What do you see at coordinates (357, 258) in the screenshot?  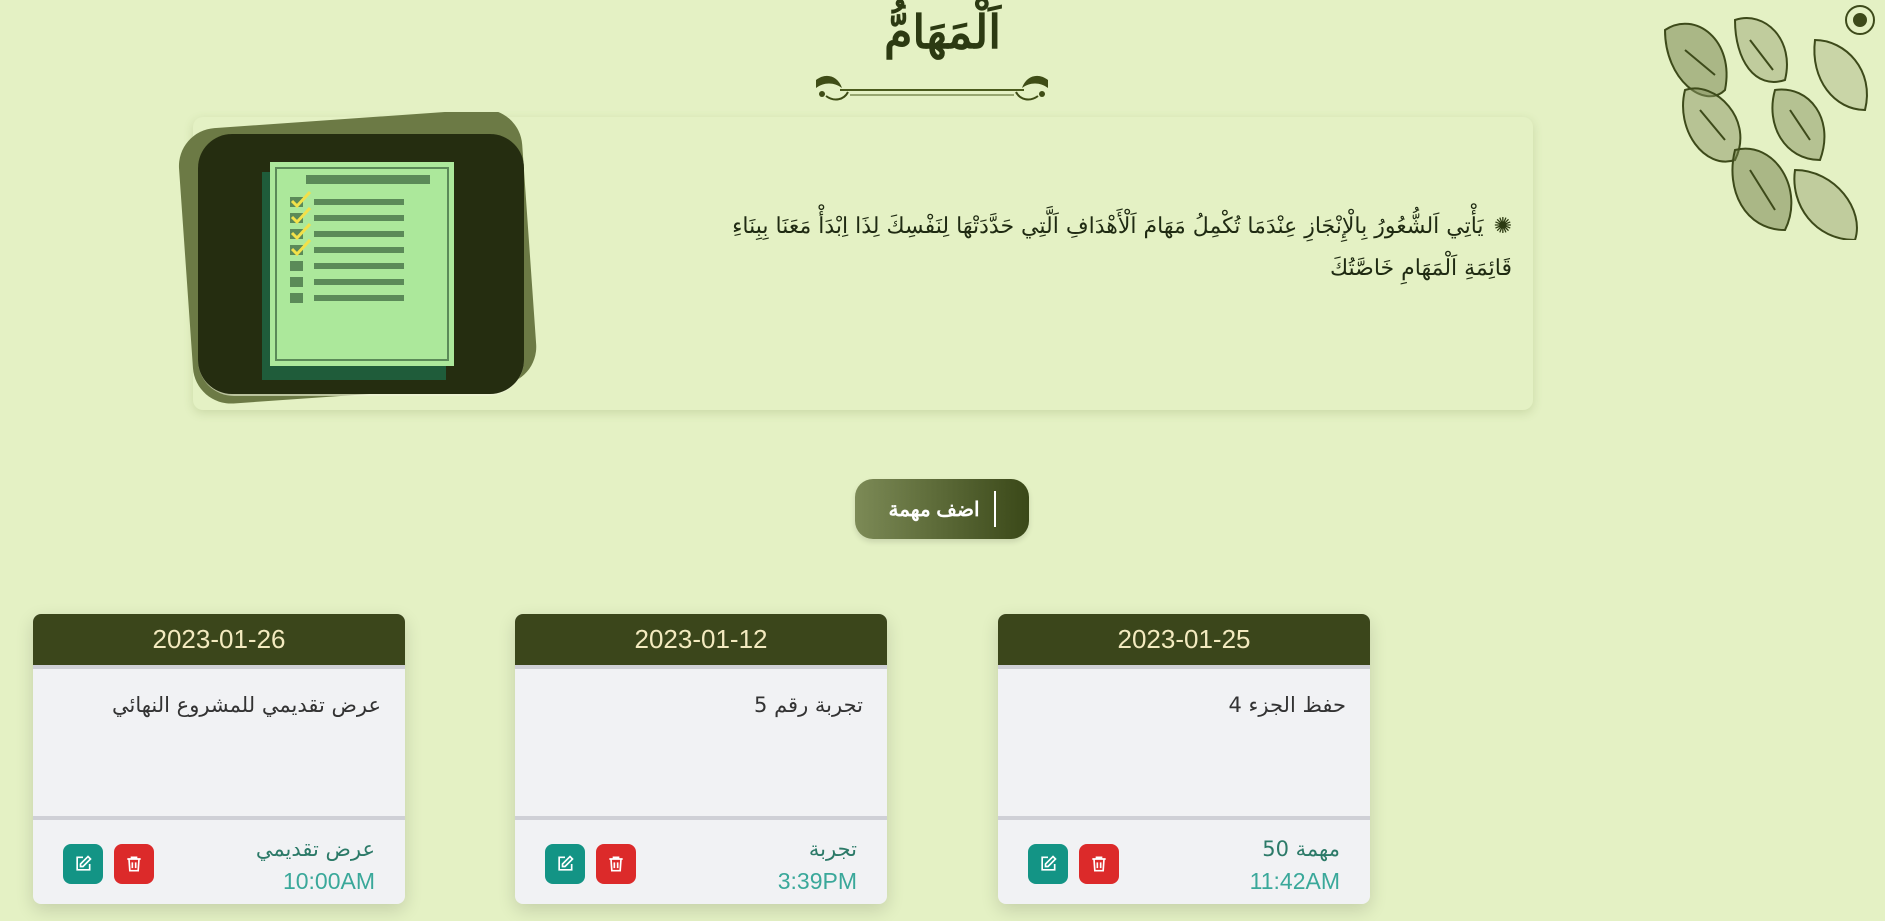 I see `checklist-illustration` at bounding box center [357, 258].